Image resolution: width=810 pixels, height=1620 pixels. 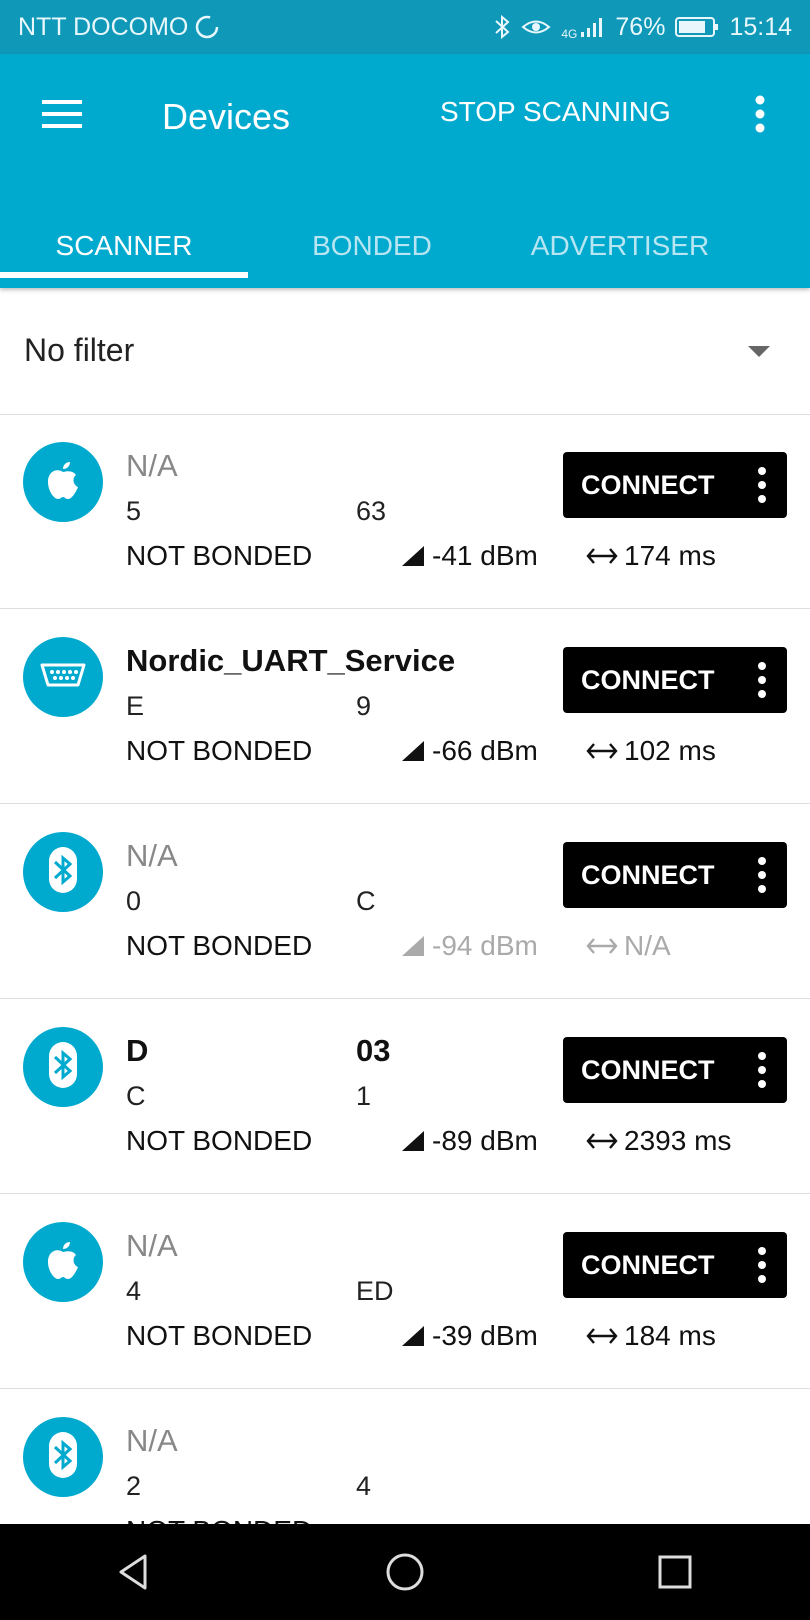 I want to click on device-address-end: 63, so click(x=371, y=511).